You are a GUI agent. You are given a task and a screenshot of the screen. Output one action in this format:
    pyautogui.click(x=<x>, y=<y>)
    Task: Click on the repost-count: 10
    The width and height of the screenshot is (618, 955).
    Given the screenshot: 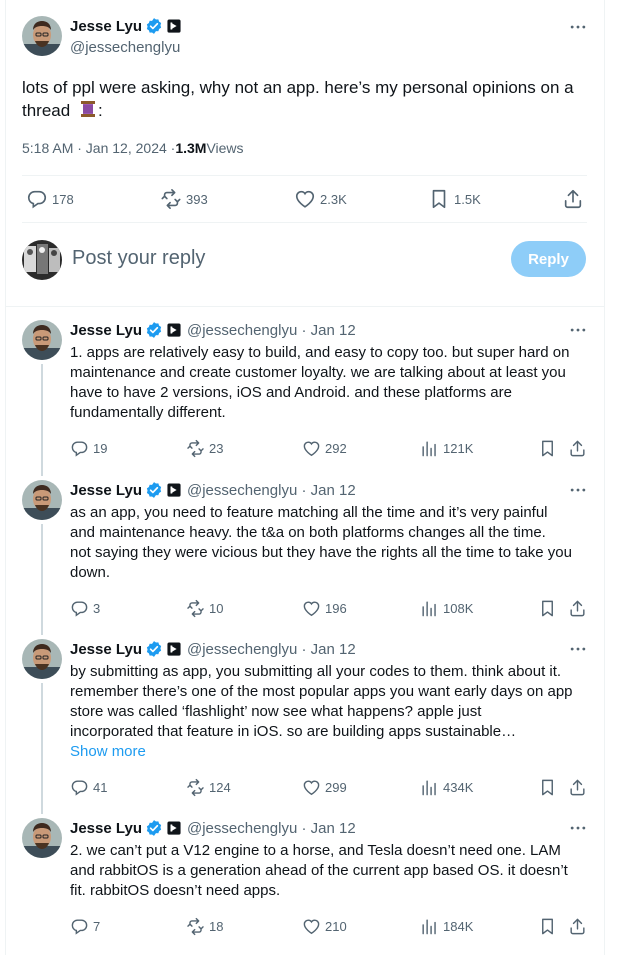 What is the action you would take?
    pyautogui.click(x=216, y=608)
    